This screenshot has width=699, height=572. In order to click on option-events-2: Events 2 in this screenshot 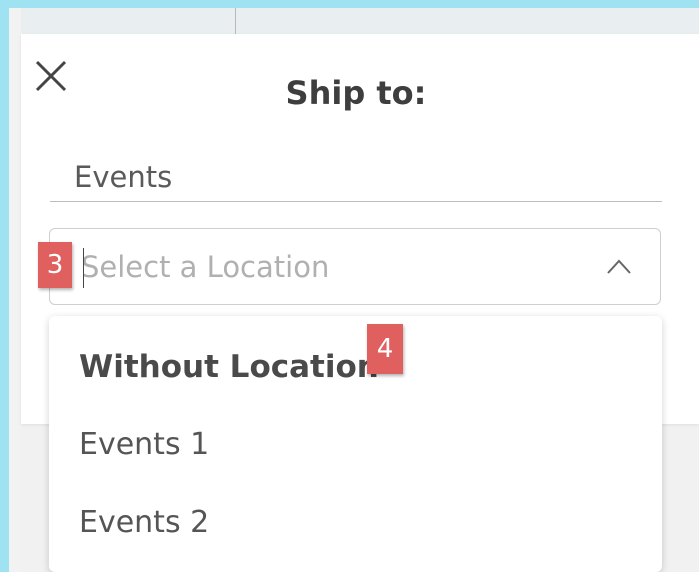, I will do `click(144, 522)`.